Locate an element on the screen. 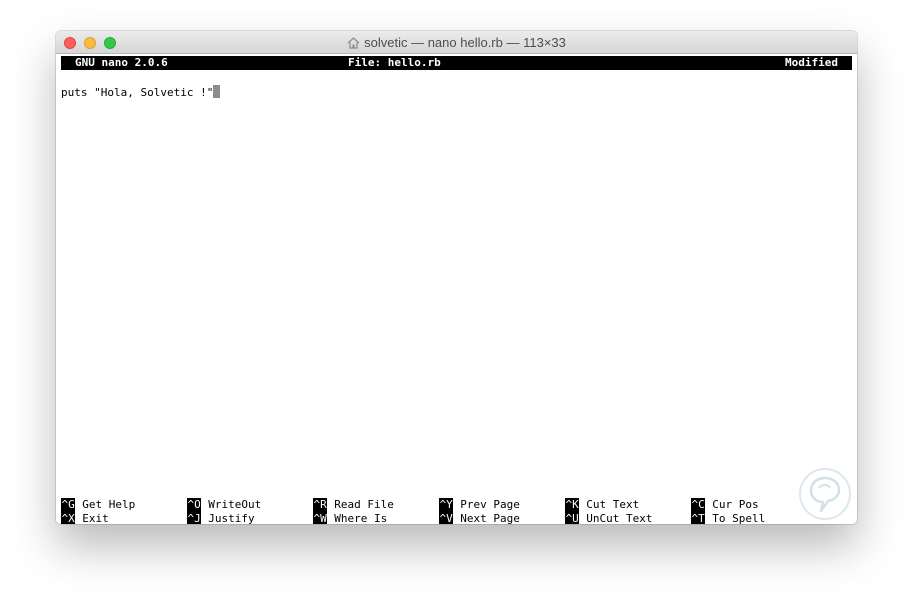 This screenshot has width=913, height=604. shortcut-key: ^R is located at coordinates (320, 505).